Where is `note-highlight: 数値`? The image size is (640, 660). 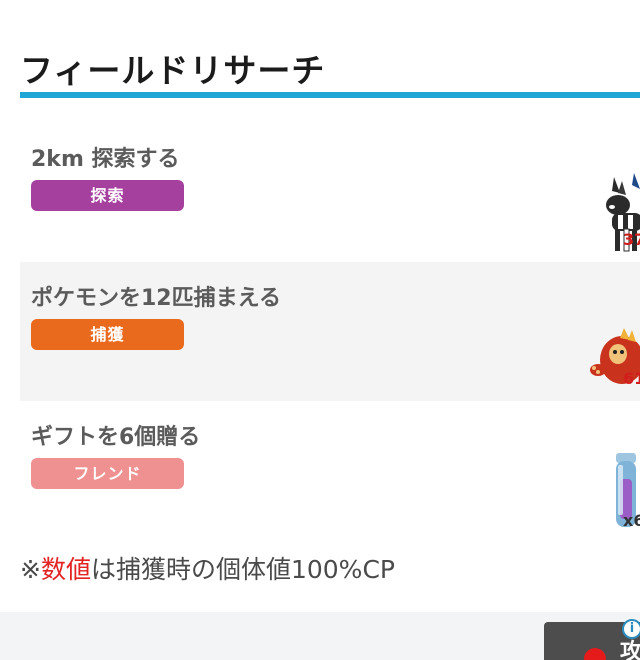 note-highlight: 数値 is located at coordinates (65, 569).